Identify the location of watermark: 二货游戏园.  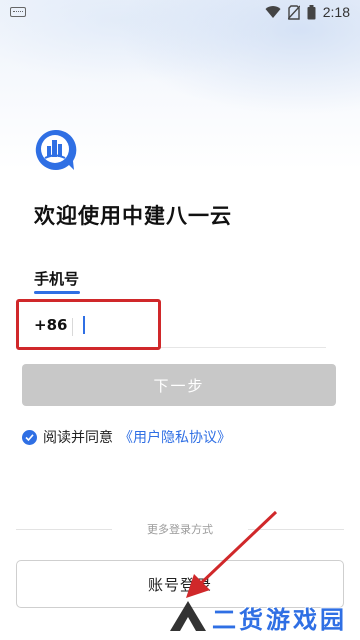
(264, 617).